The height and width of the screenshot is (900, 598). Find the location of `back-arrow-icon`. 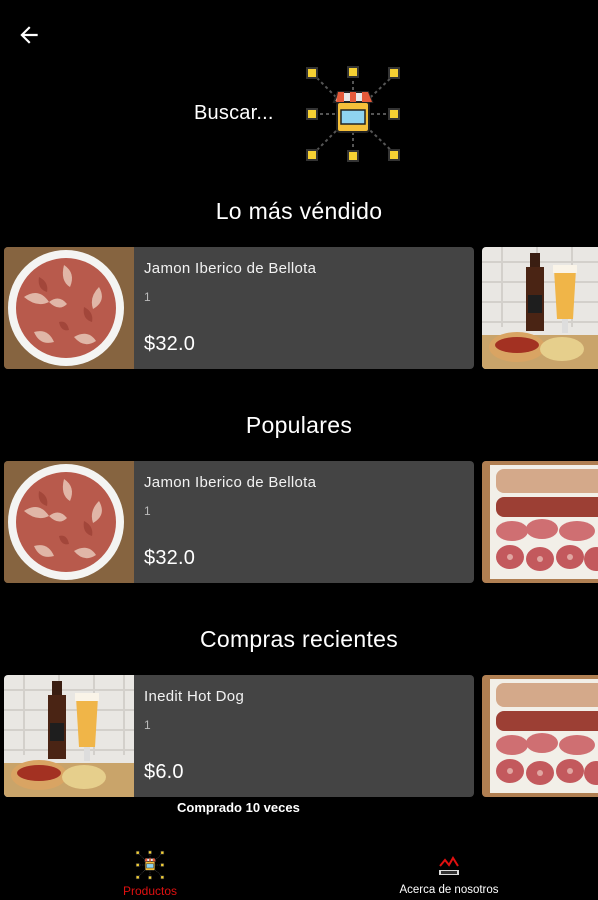

back-arrow-icon is located at coordinates (29, 35).